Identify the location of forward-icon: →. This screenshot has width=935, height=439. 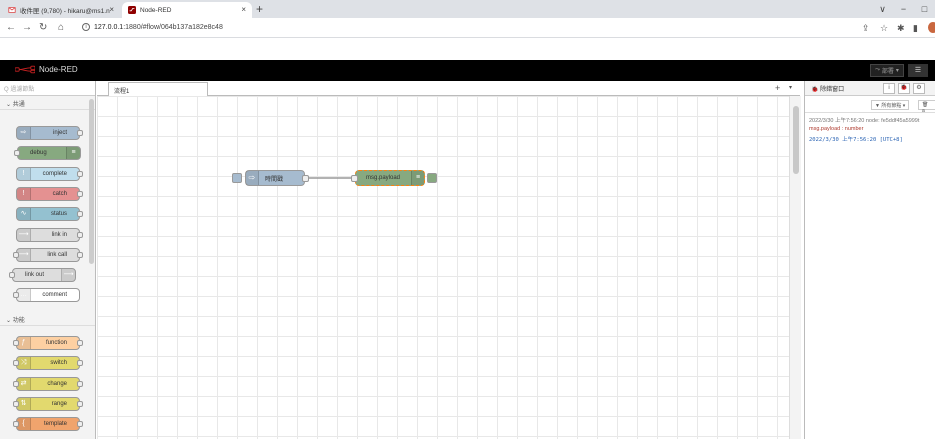
(27, 28).